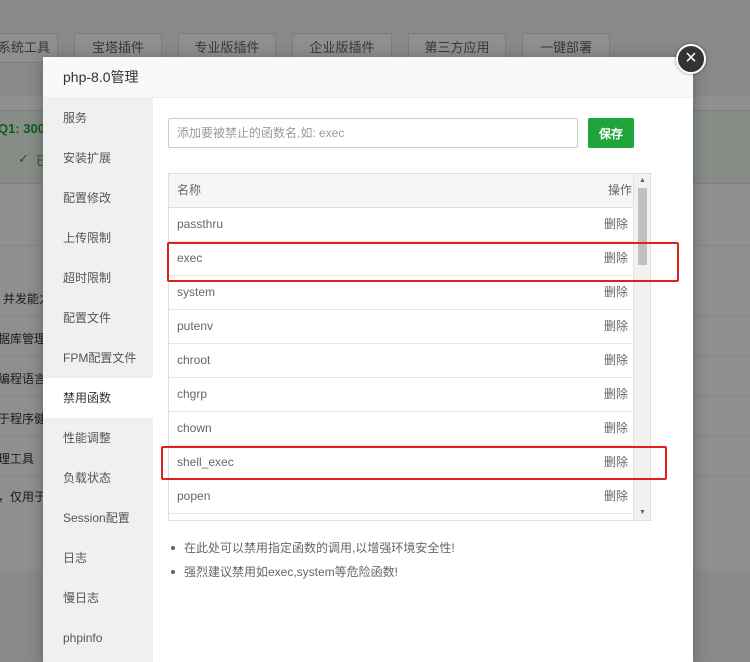 Image resolution: width=750 pixels, height=662 pixels. Describe the element at coordinates (691, 59) in the screenshot. I see `close-icon: ×` at that location.